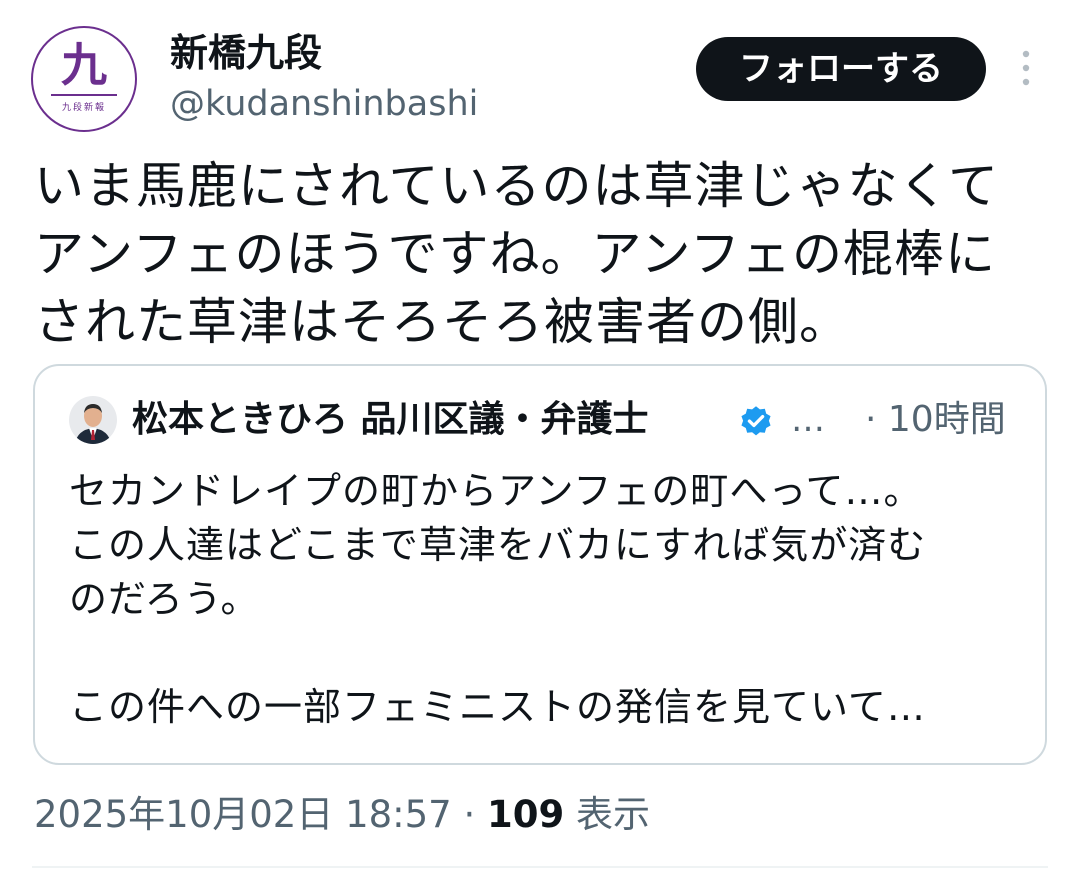  What do you see at coordinates (243, 814) in the screenshot?
I see `post-timestamp: 2025年10月02日 18:57` at bounding box center [243, 814].